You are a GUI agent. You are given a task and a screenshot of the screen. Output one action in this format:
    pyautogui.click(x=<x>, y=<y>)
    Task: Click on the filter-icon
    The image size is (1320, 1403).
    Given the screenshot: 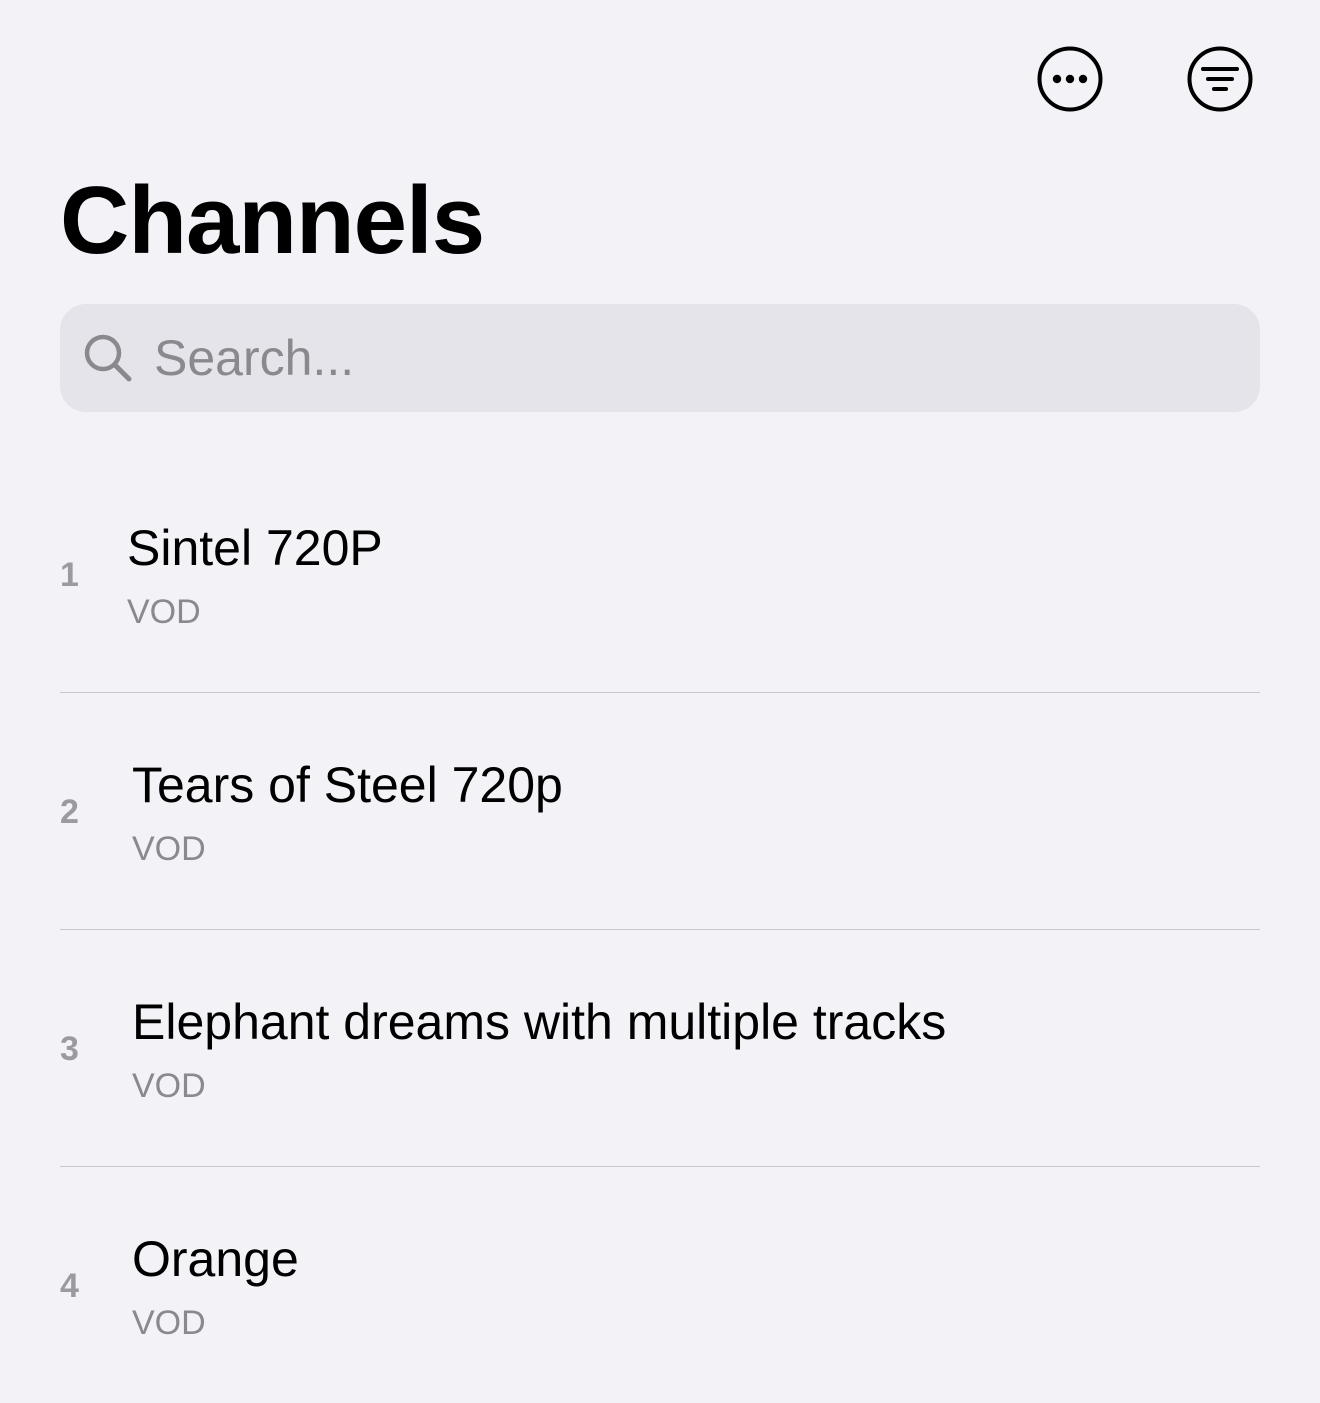 What is the action you would take?
    pyautogui.click(x=1220, y=79)
    